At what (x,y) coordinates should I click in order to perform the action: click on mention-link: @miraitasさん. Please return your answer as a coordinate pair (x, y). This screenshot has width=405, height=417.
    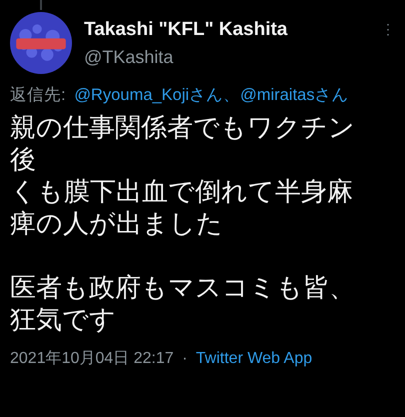
    Looking at the image, I should click on (294, 95).